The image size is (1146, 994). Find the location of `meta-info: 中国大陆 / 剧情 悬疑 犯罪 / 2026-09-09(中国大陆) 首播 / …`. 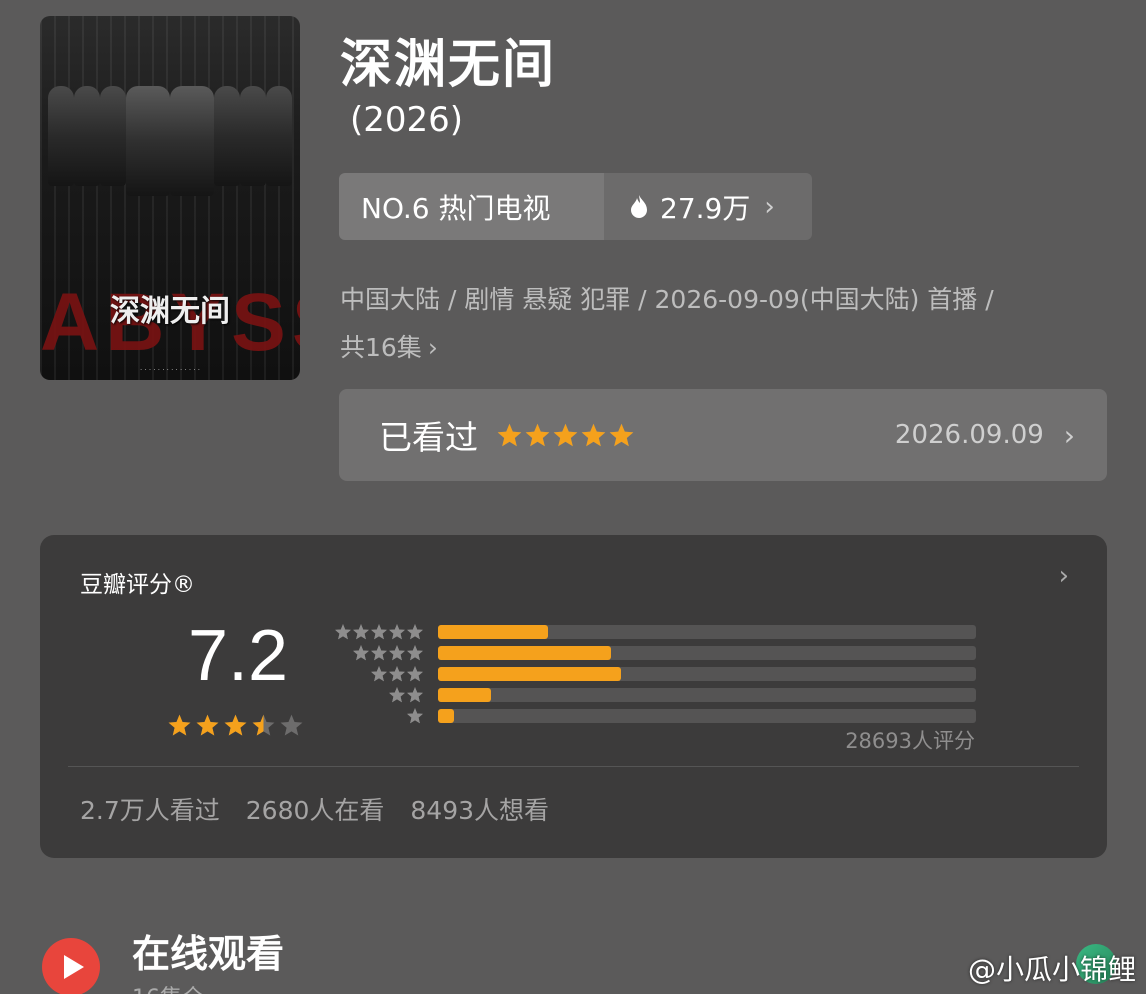

meta-info: 中国大陆 / 剧情 悬疑 犯罪 / 2026-09-09(中国大陆) 首播 / … is located at coordinates (720, 324).